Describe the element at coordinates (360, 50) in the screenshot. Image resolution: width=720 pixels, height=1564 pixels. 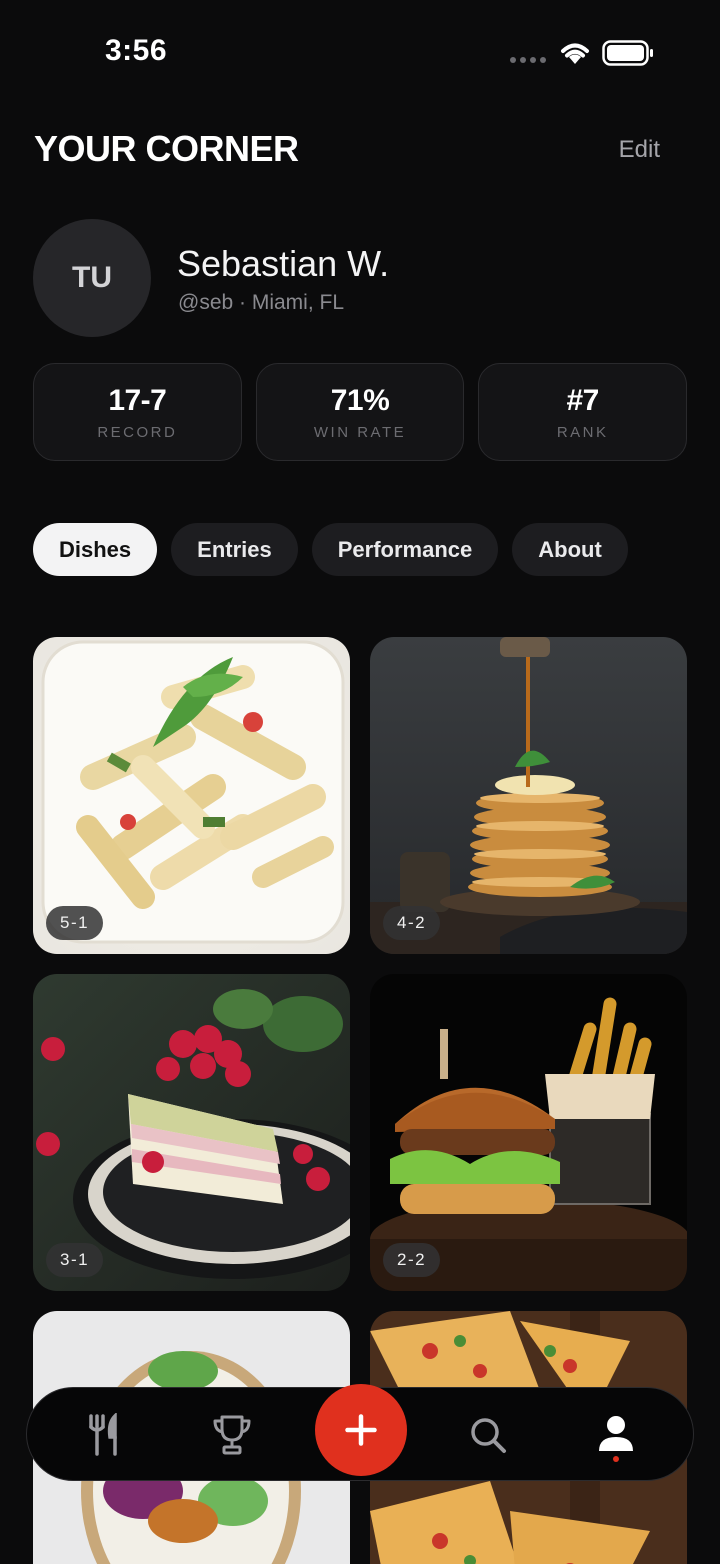
I see `status-bar: 3:56` at that location.